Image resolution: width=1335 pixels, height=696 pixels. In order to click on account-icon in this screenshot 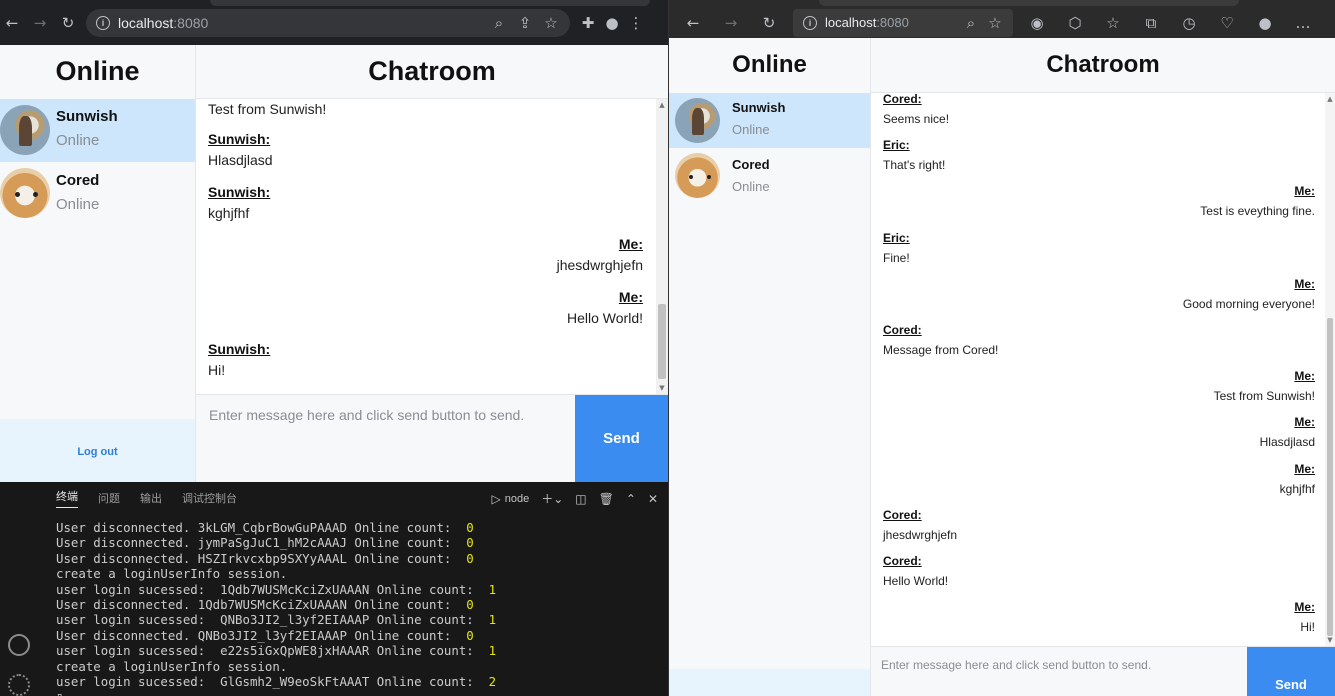, I will do `click(19, 645)`.